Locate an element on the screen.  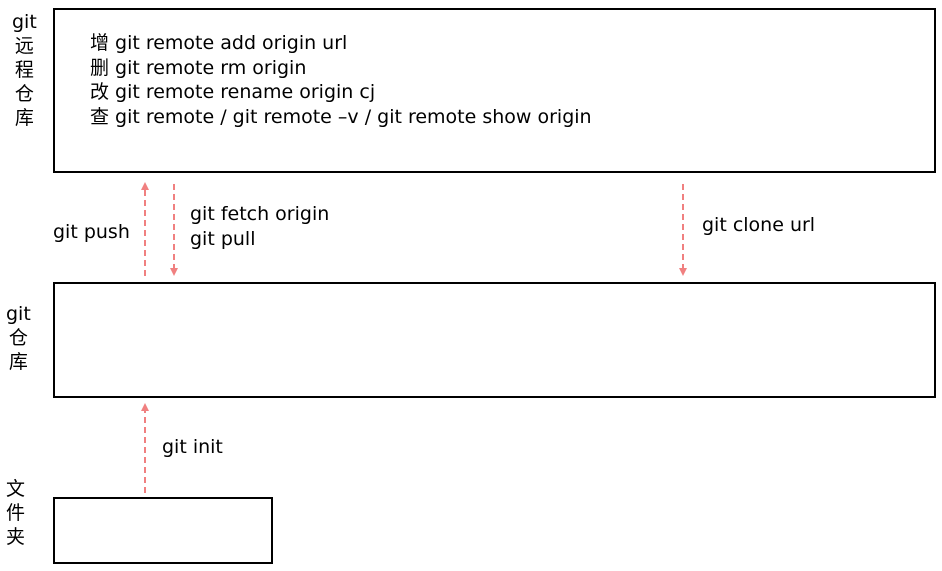
fetch-pull-label: git fetch origin git pull is located at coordinates (259, 226).